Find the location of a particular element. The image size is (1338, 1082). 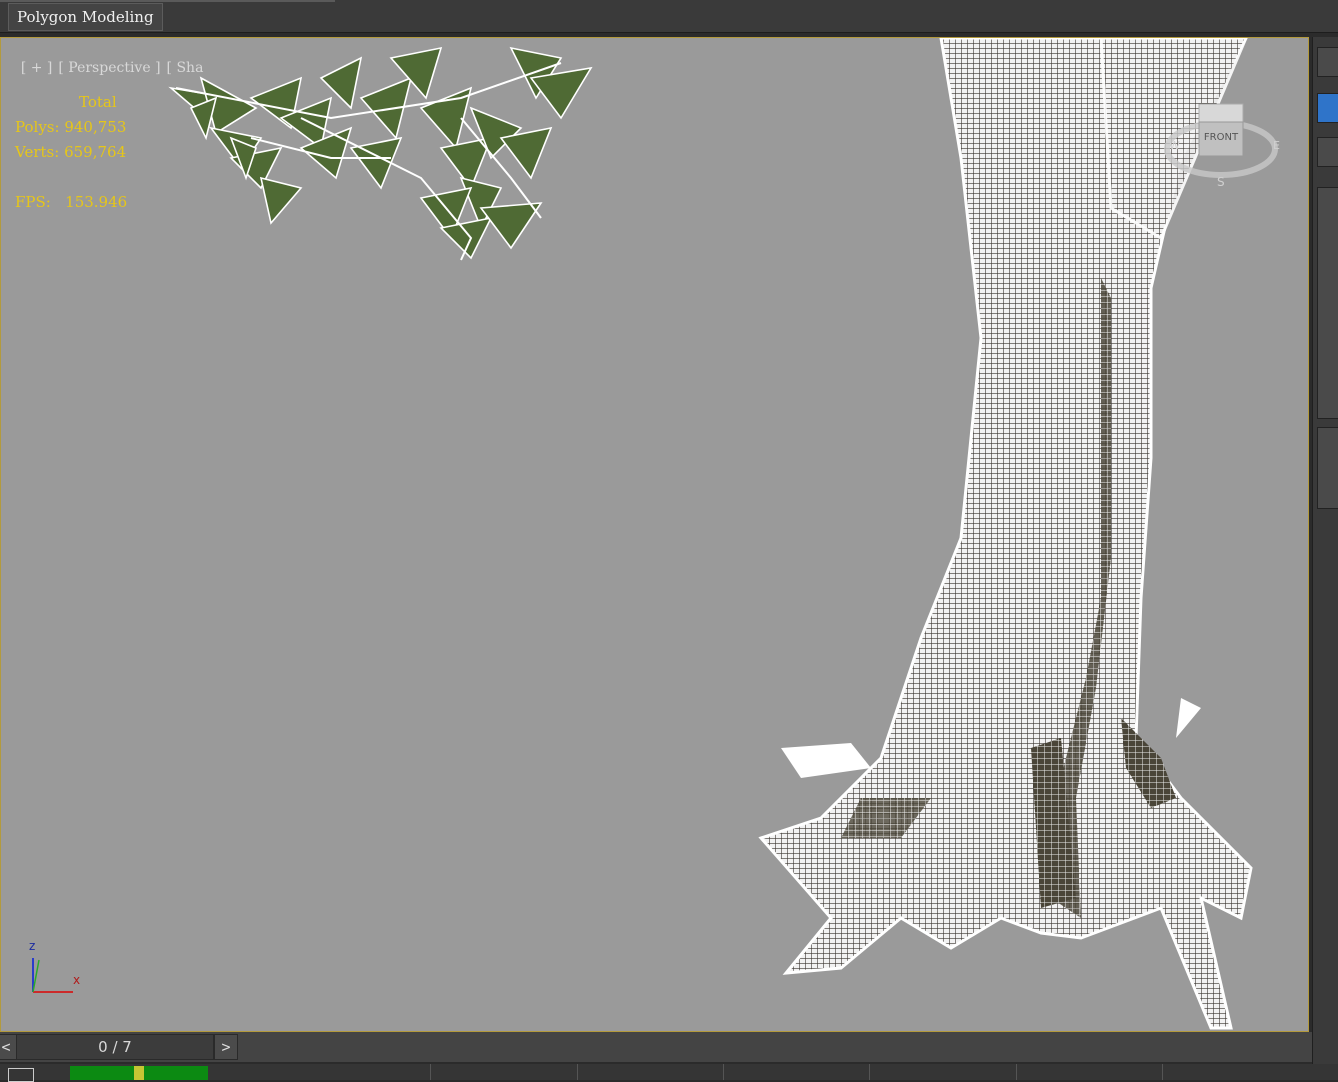

viewcube-compass-e: E is located at coordinates (1276, 145).